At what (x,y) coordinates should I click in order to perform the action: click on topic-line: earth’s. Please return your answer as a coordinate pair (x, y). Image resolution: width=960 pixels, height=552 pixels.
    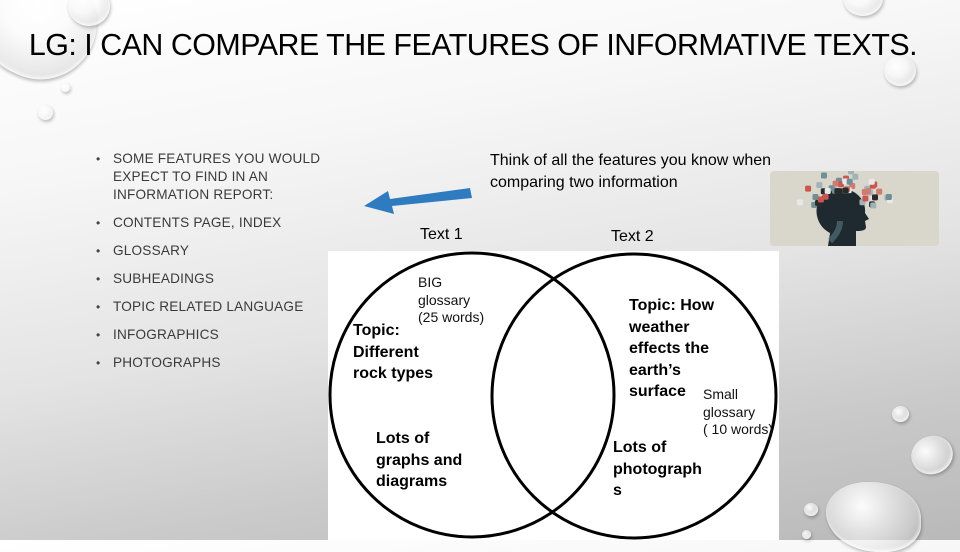
    Looking at the image, I should click on (655, 370).